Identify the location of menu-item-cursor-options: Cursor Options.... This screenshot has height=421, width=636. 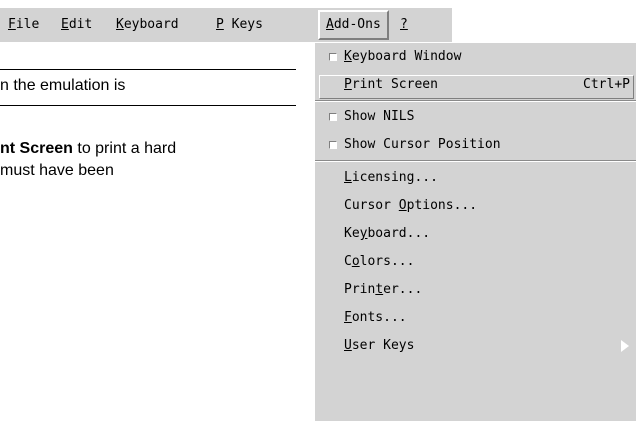
(475, 206).